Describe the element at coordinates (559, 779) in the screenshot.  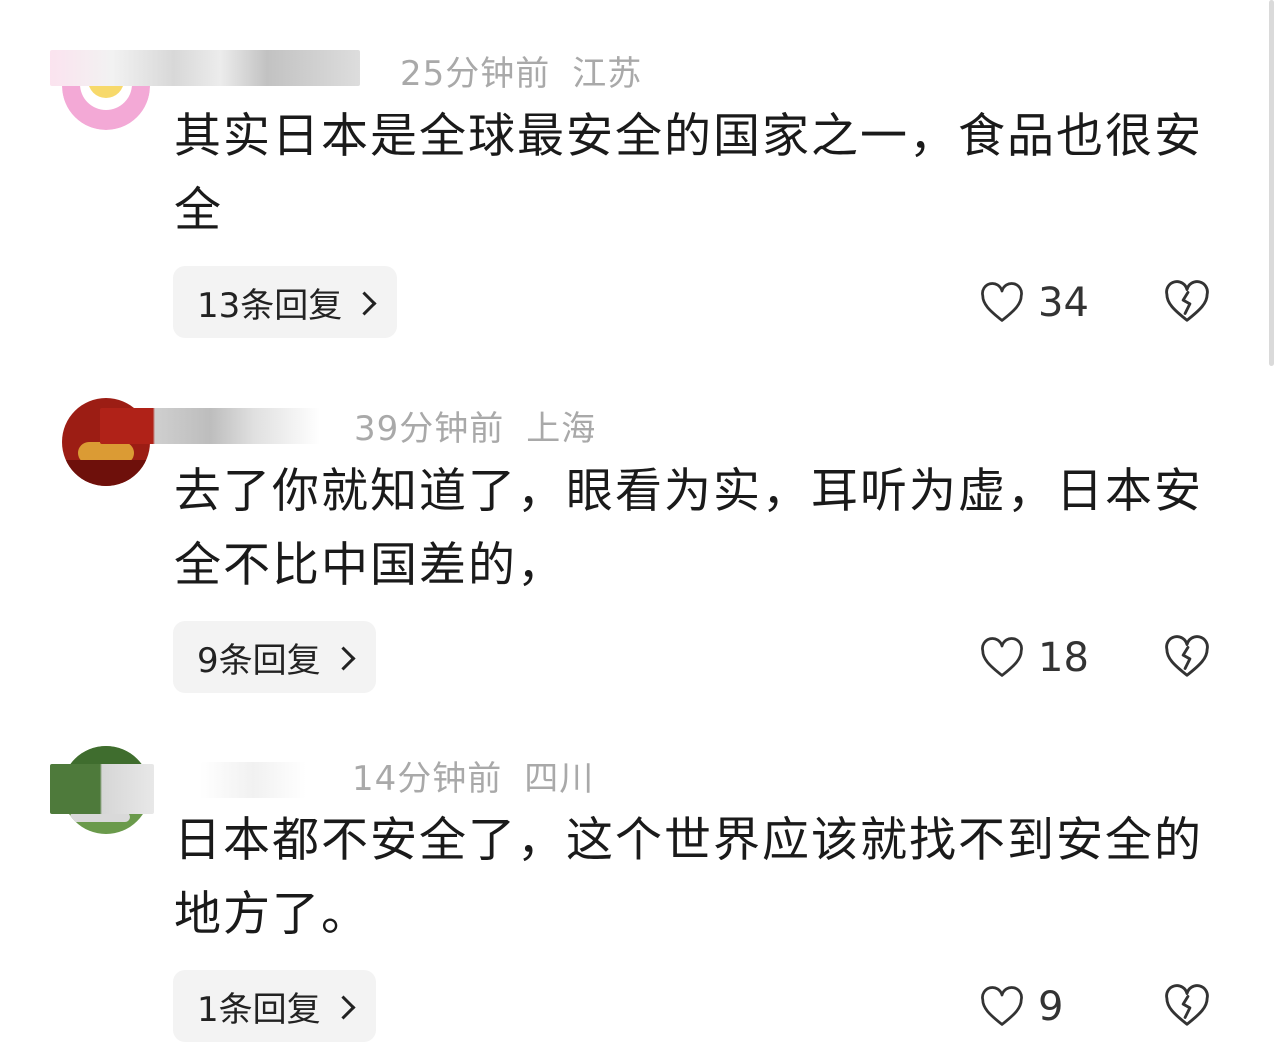
I see `comment-location: 四川` at that location.